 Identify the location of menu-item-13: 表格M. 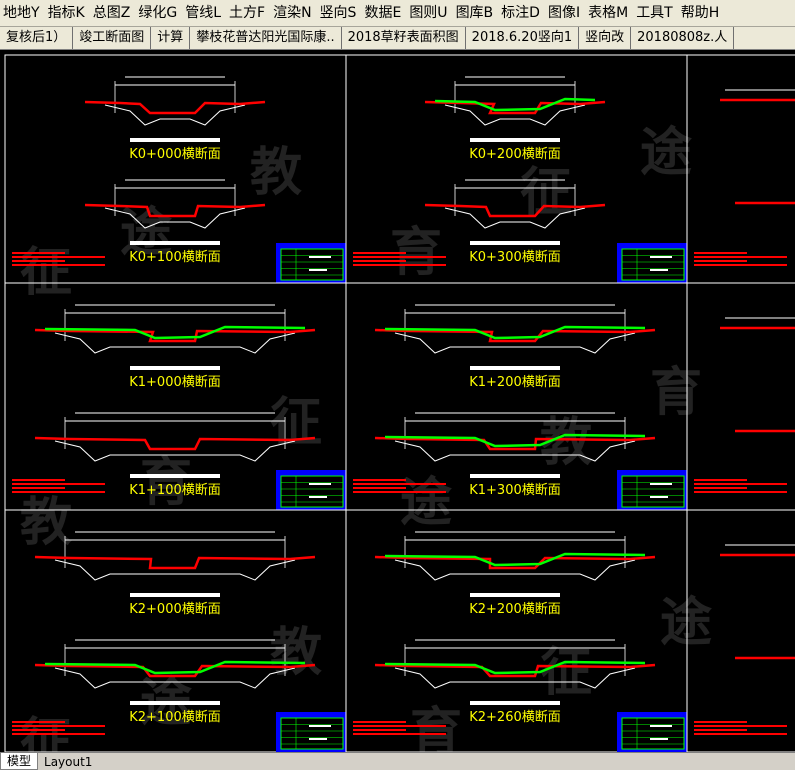
(609, 13).